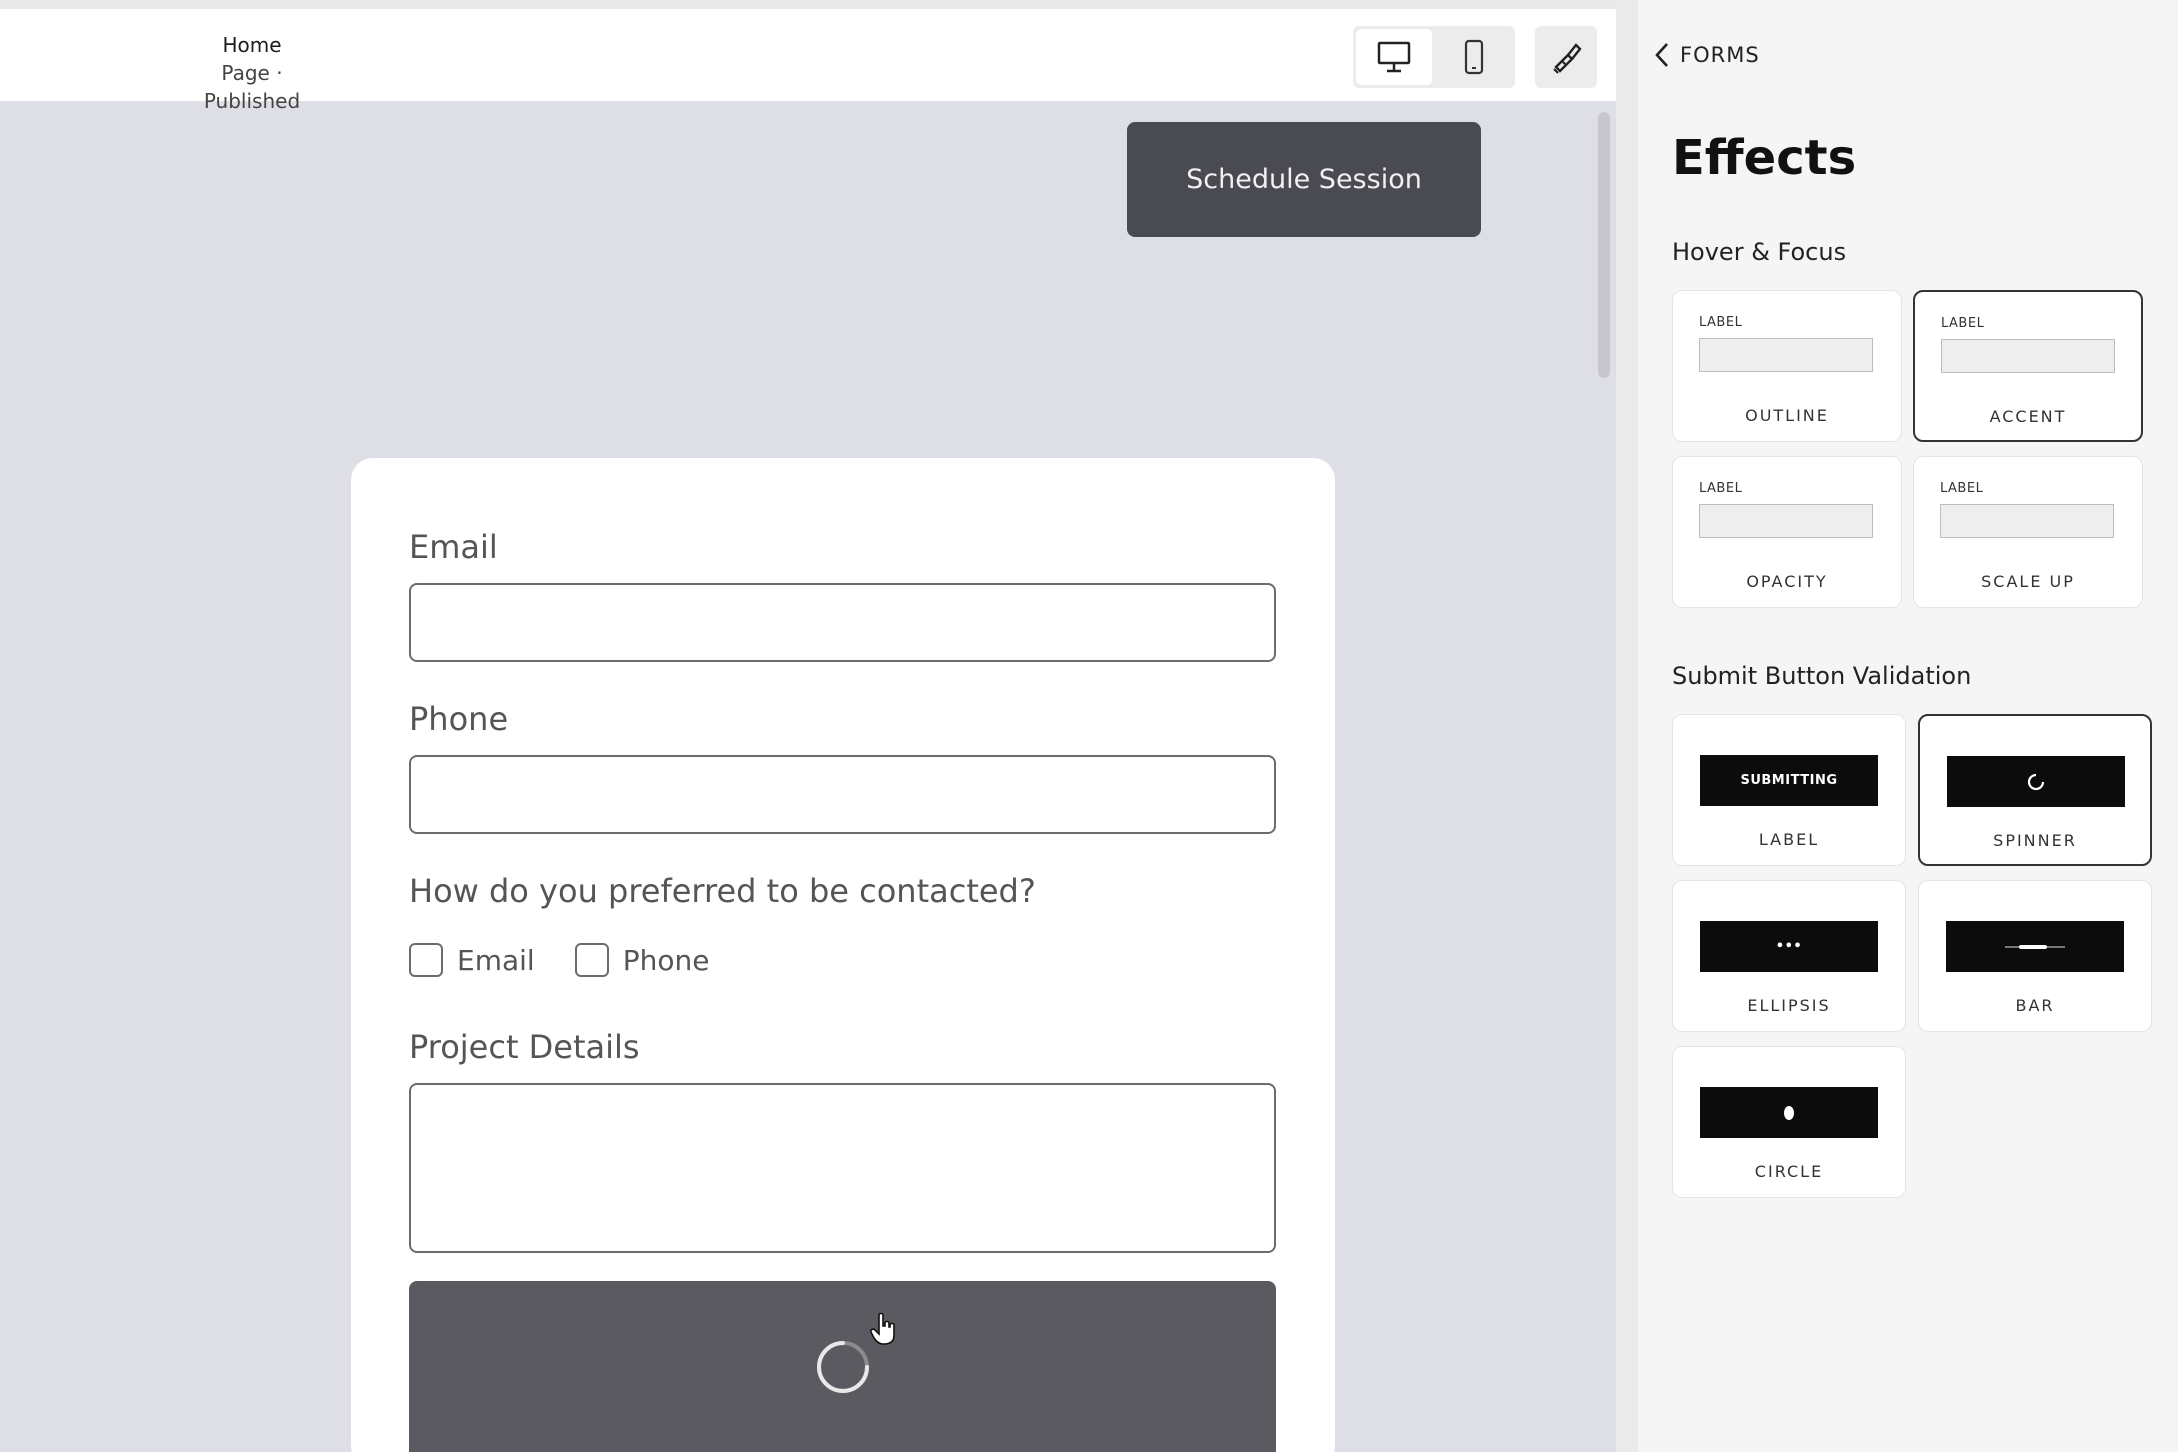 The image size is (2178, 1452). I want to click on validation-option-circle: CIRCLE, so click(1789, 1122).